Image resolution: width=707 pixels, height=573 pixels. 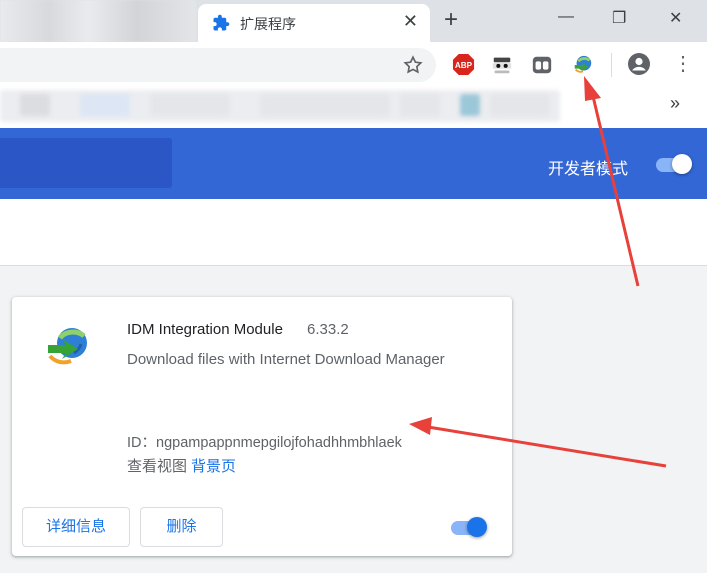 I want to click on extension-enable-toggle, so click(x=468, y=527).